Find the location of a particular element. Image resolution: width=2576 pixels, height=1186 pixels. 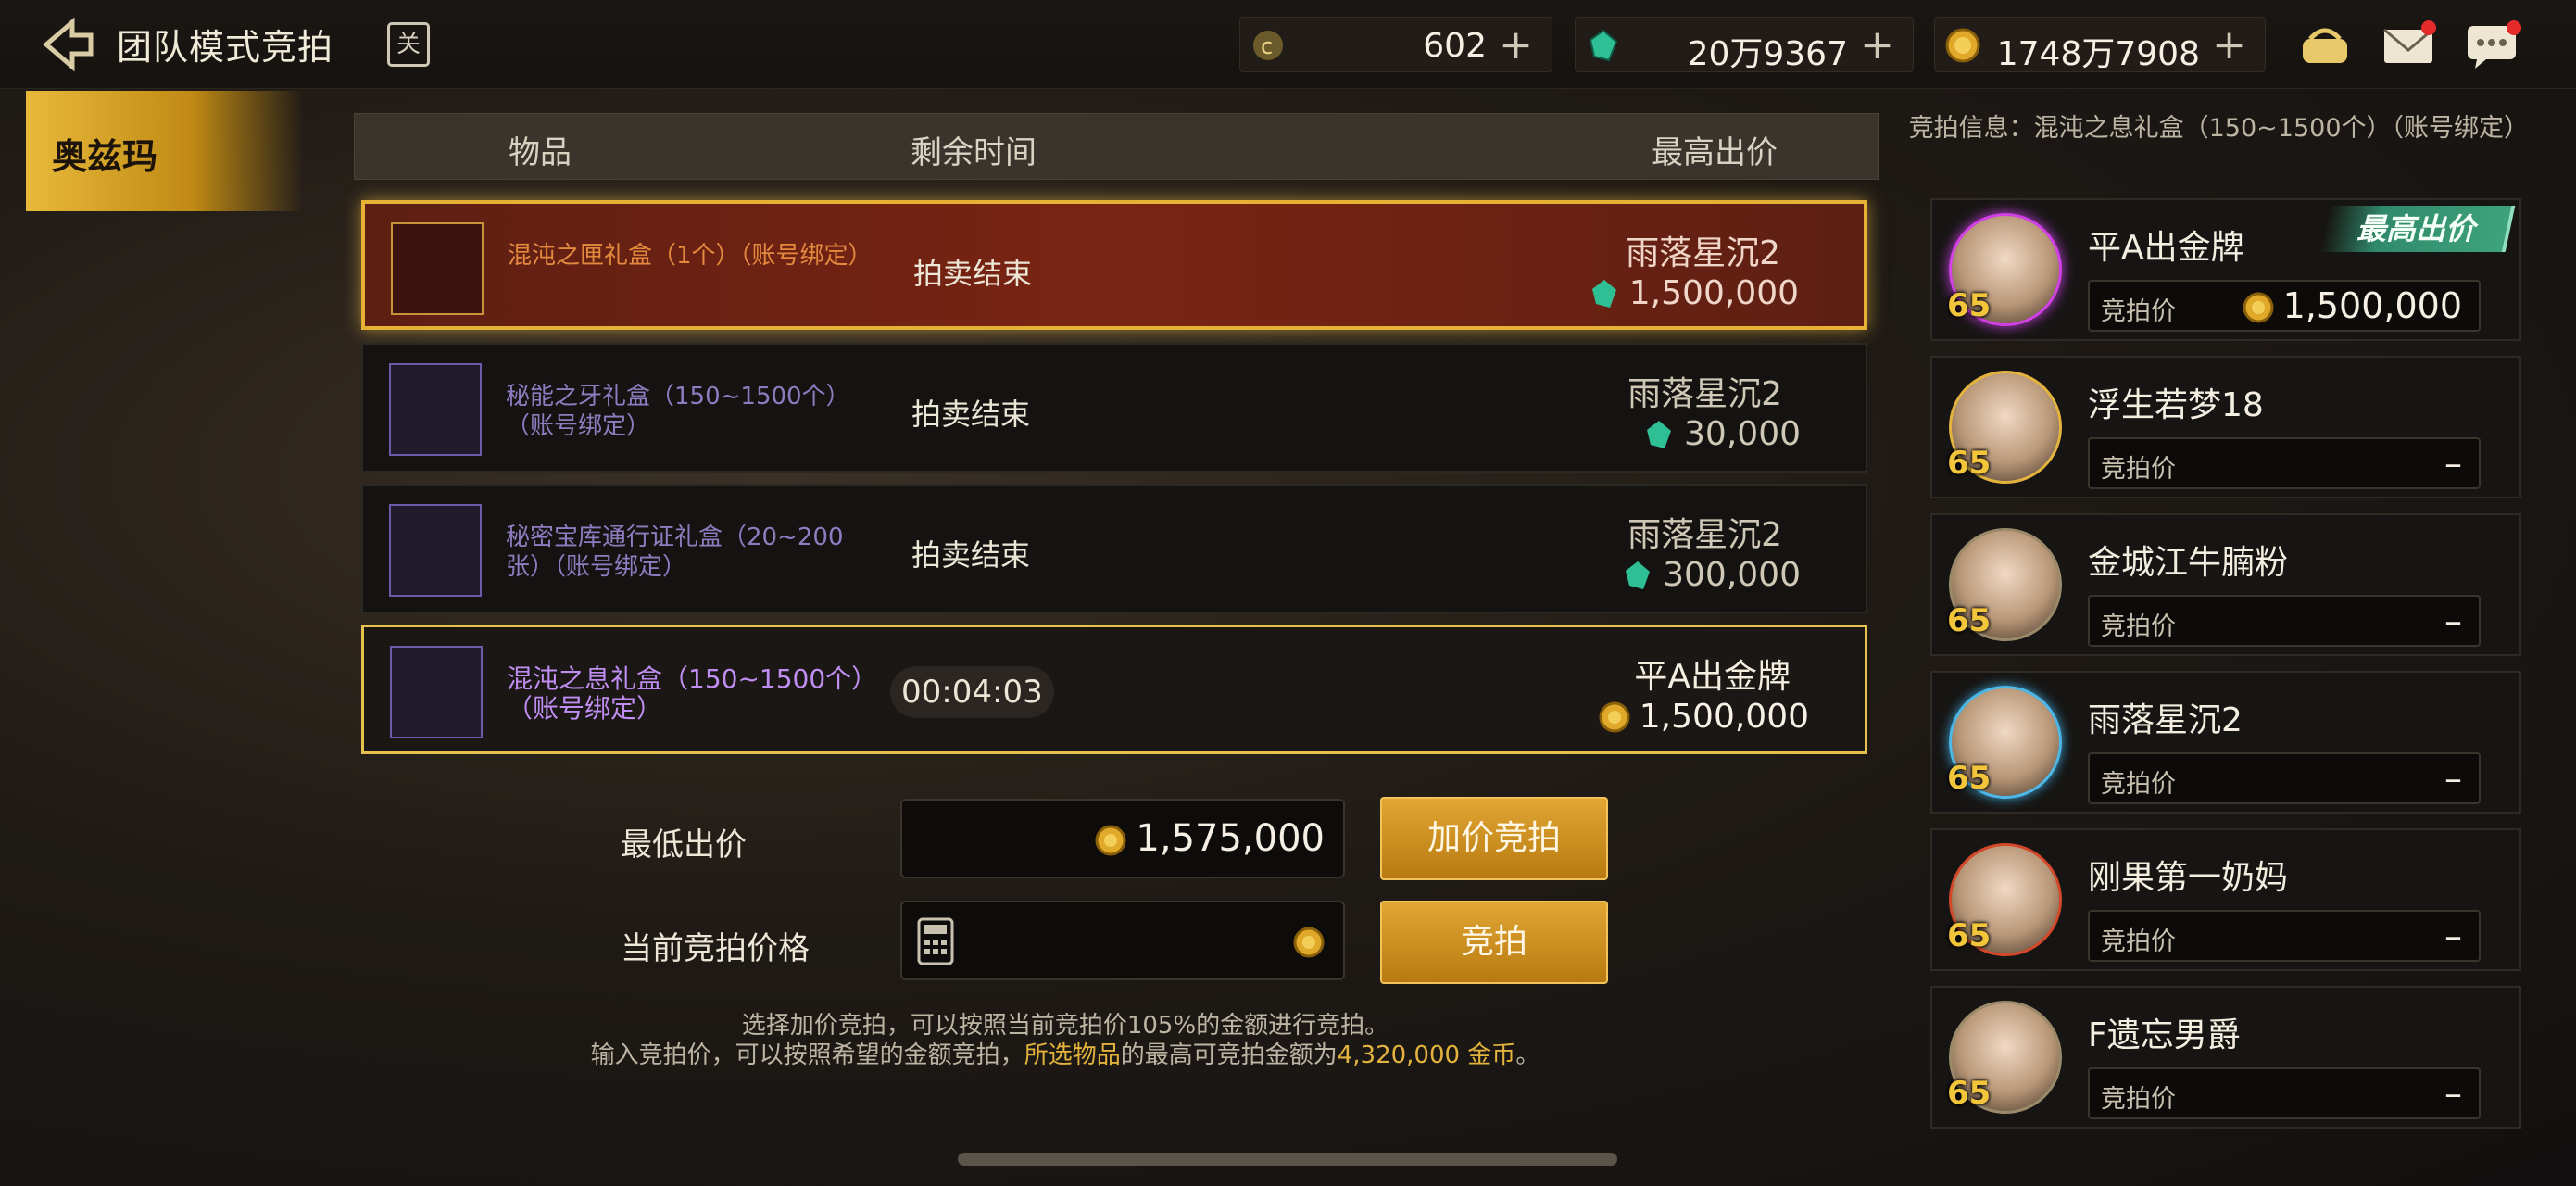

raise-bid-button: 加价竞拍 is located at coordinates (1494, 838).